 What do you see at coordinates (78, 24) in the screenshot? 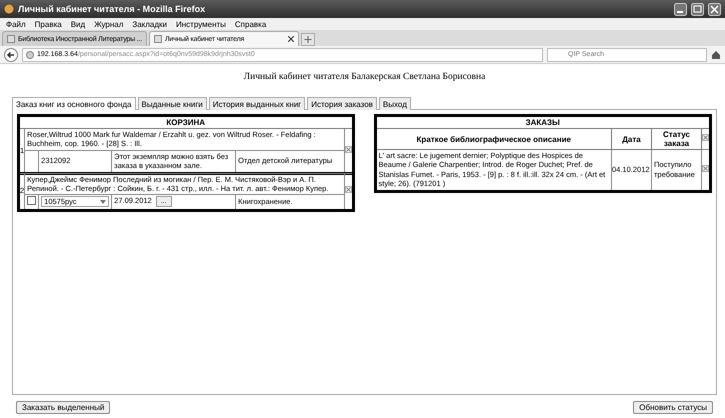
I see `menu-item: Вид` at bounding box center [78, 24].